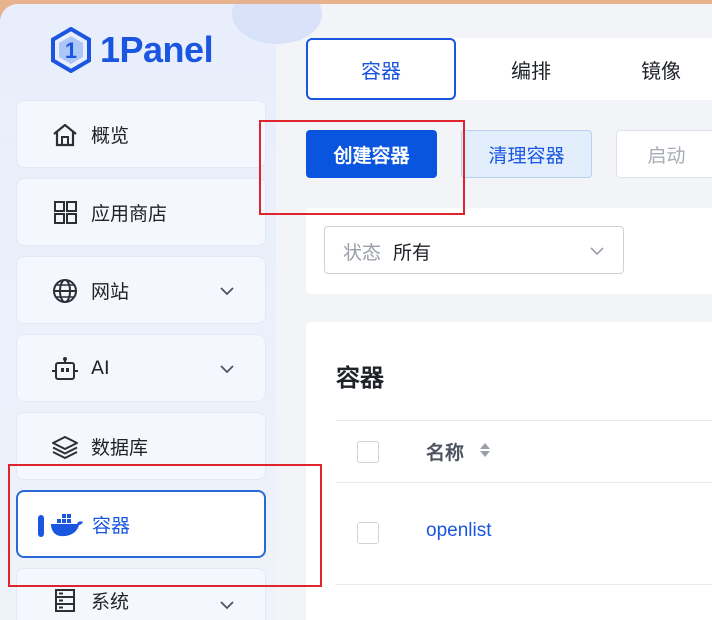 The height and width of the screenshot is (620, 712). I want to click on database-layers-icon, so click(65, 447).